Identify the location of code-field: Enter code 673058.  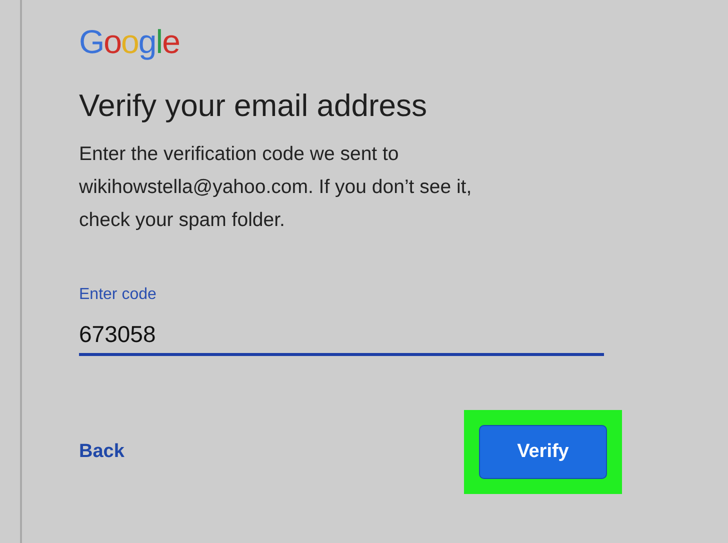
(341, 320).